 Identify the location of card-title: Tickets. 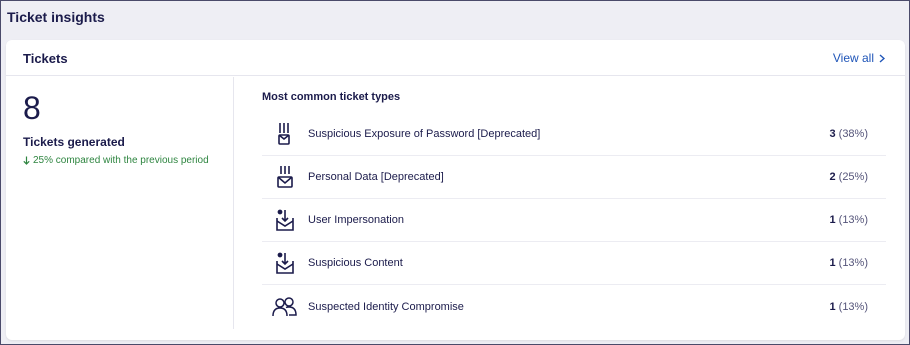
(45, 58).